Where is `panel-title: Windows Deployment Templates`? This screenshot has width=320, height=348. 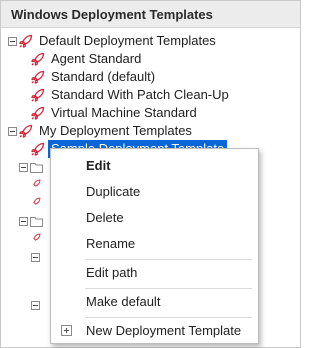 panel-title: Windows Deployment Templates is located at coordinates (150, 14).